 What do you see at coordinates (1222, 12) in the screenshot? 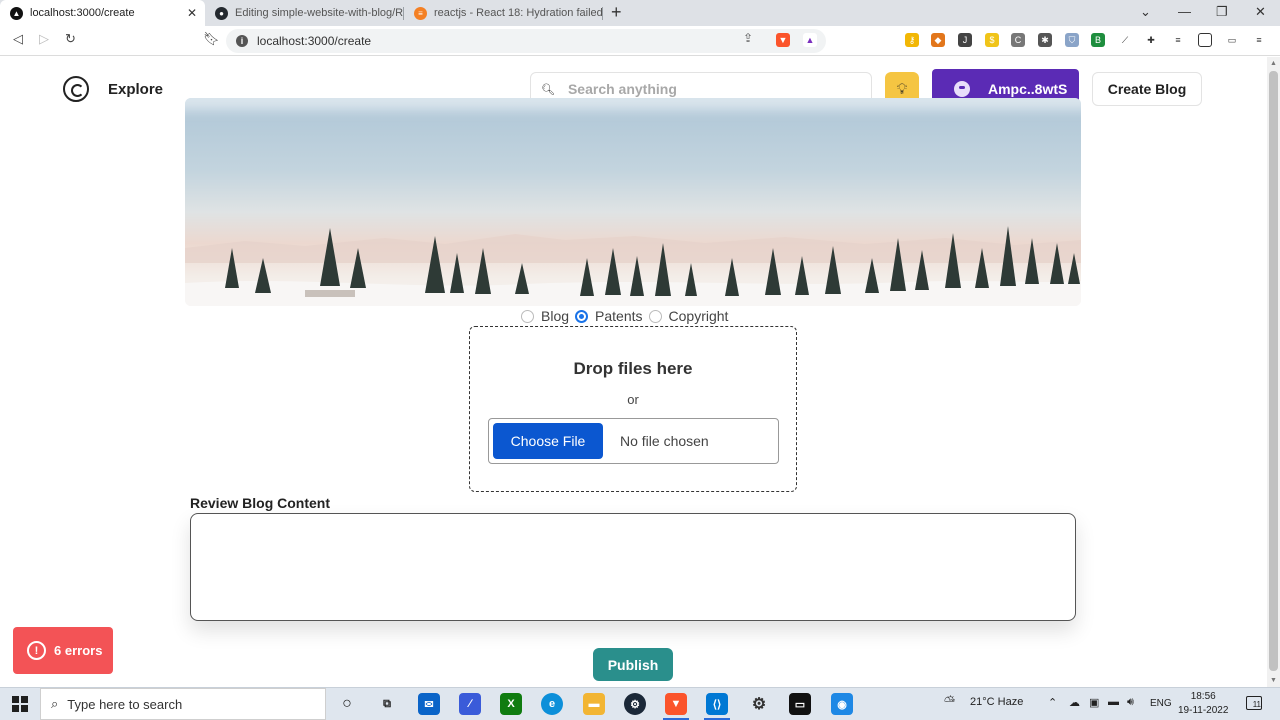
I see `restore-icon: ❐` at bounding box center [1222, 12].